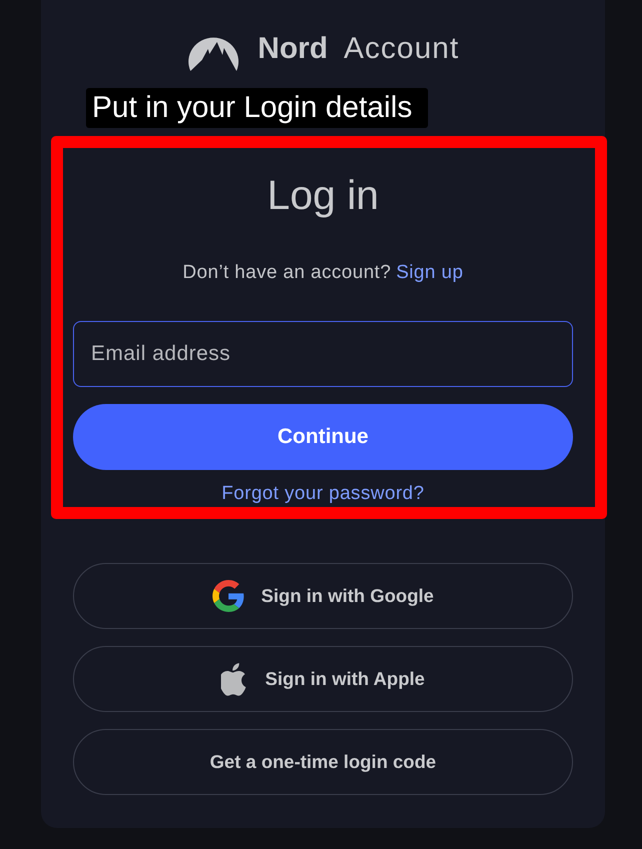 Image resolution: width=642 pixels, height=849 pixels. Describe the element at coordinates (323, 437) in the screenshot. I see `continue-button: Continue` at that location.